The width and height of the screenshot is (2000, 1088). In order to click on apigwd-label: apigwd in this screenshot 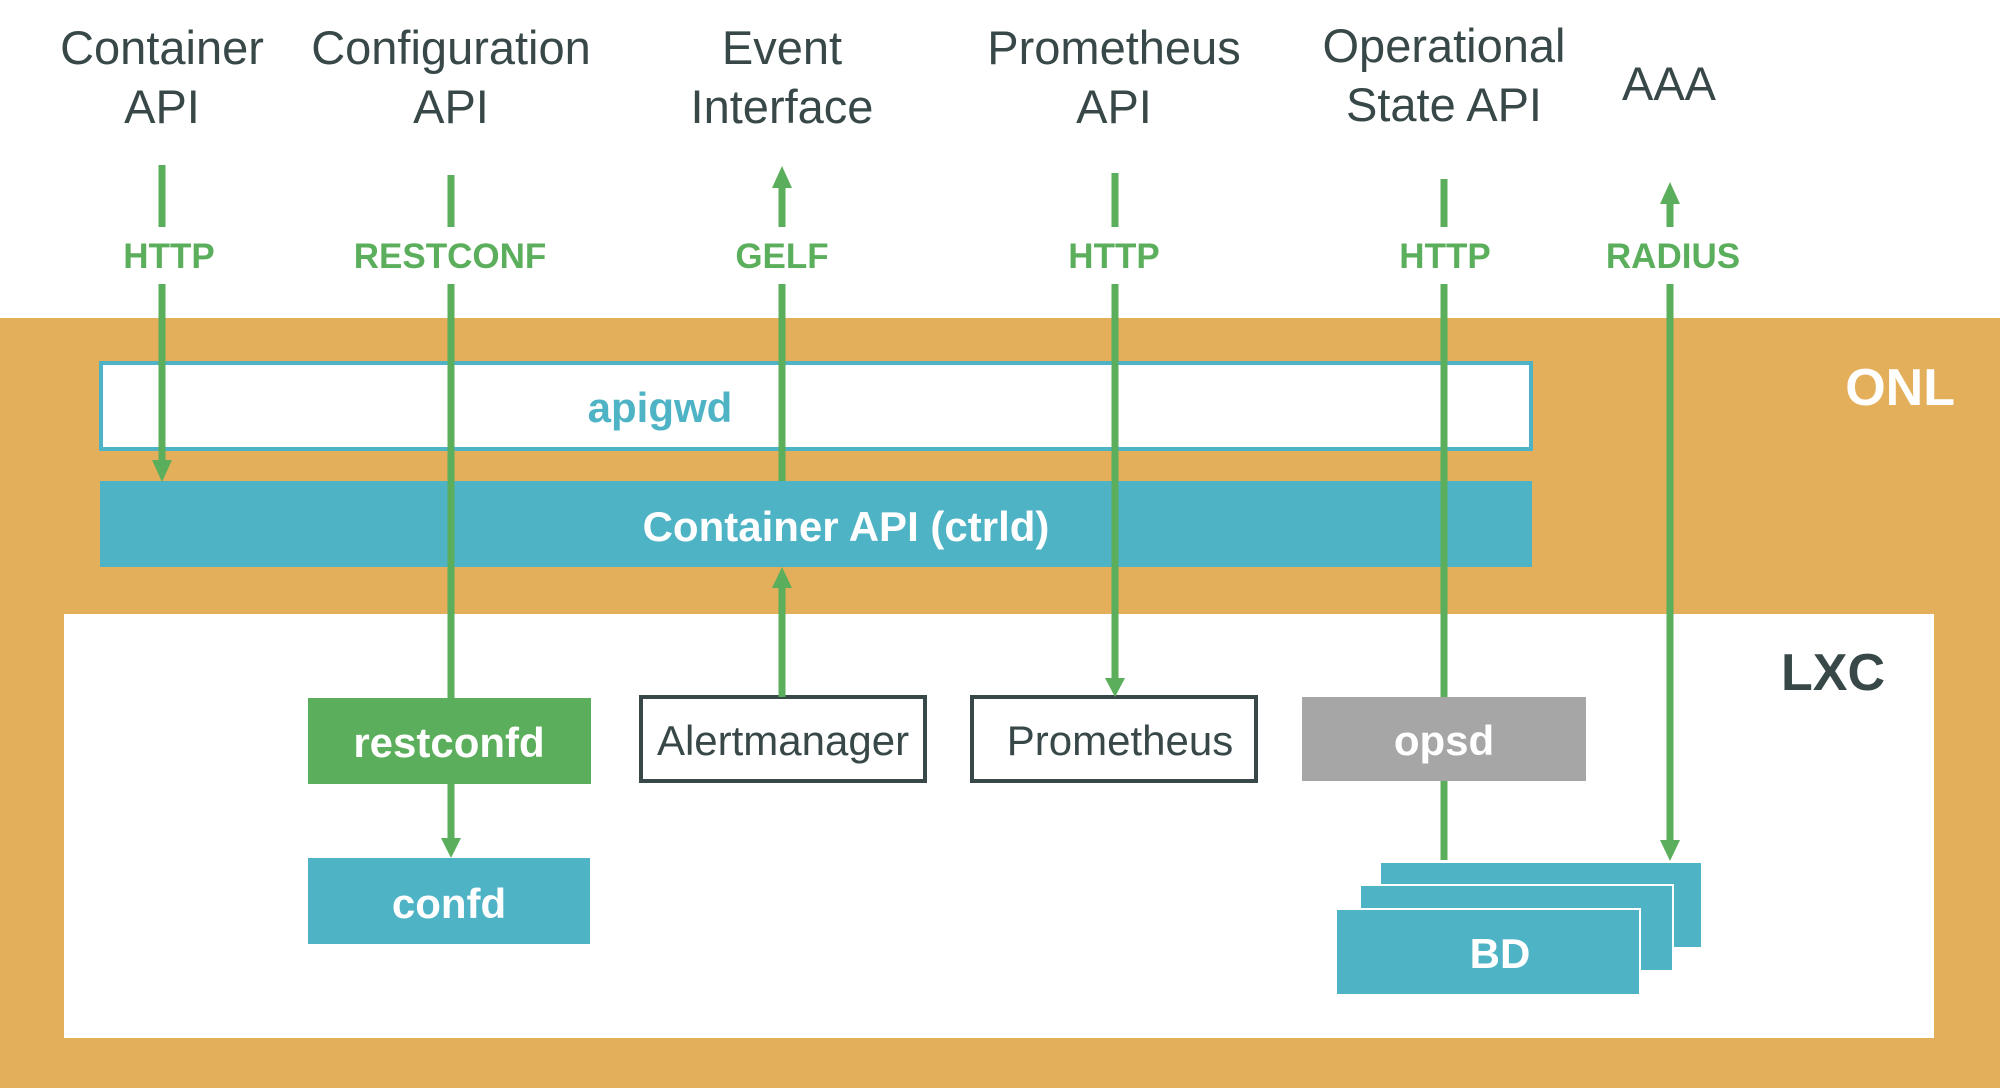, I will do `click(660, 407)`.